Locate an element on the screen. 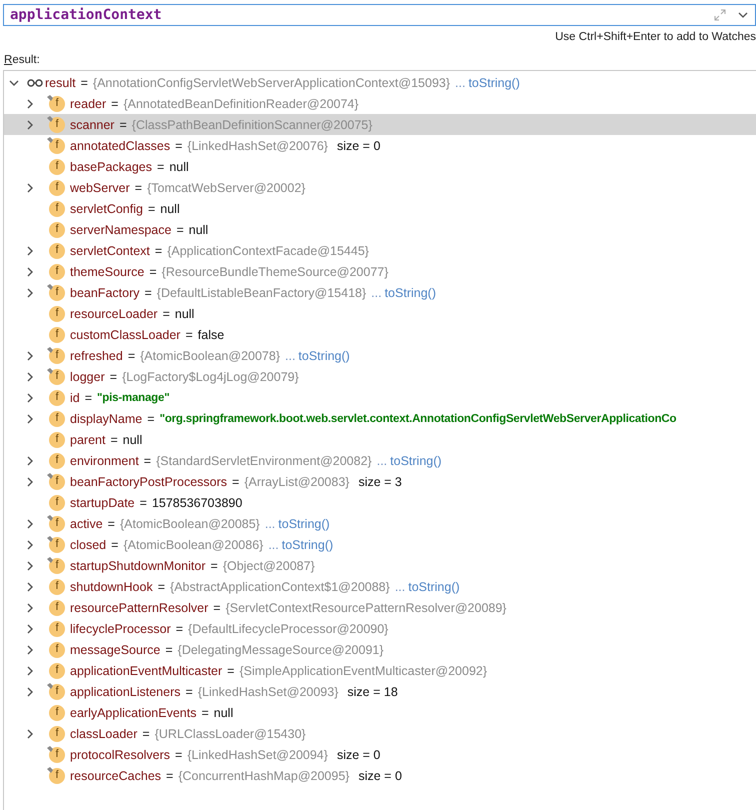 The width and height of the screenshot is (756, 810). tree-row: result = {AnnotationConfigServletWebServerApplicationContext@15093} ... toString() is located at coordinates (380, 82).